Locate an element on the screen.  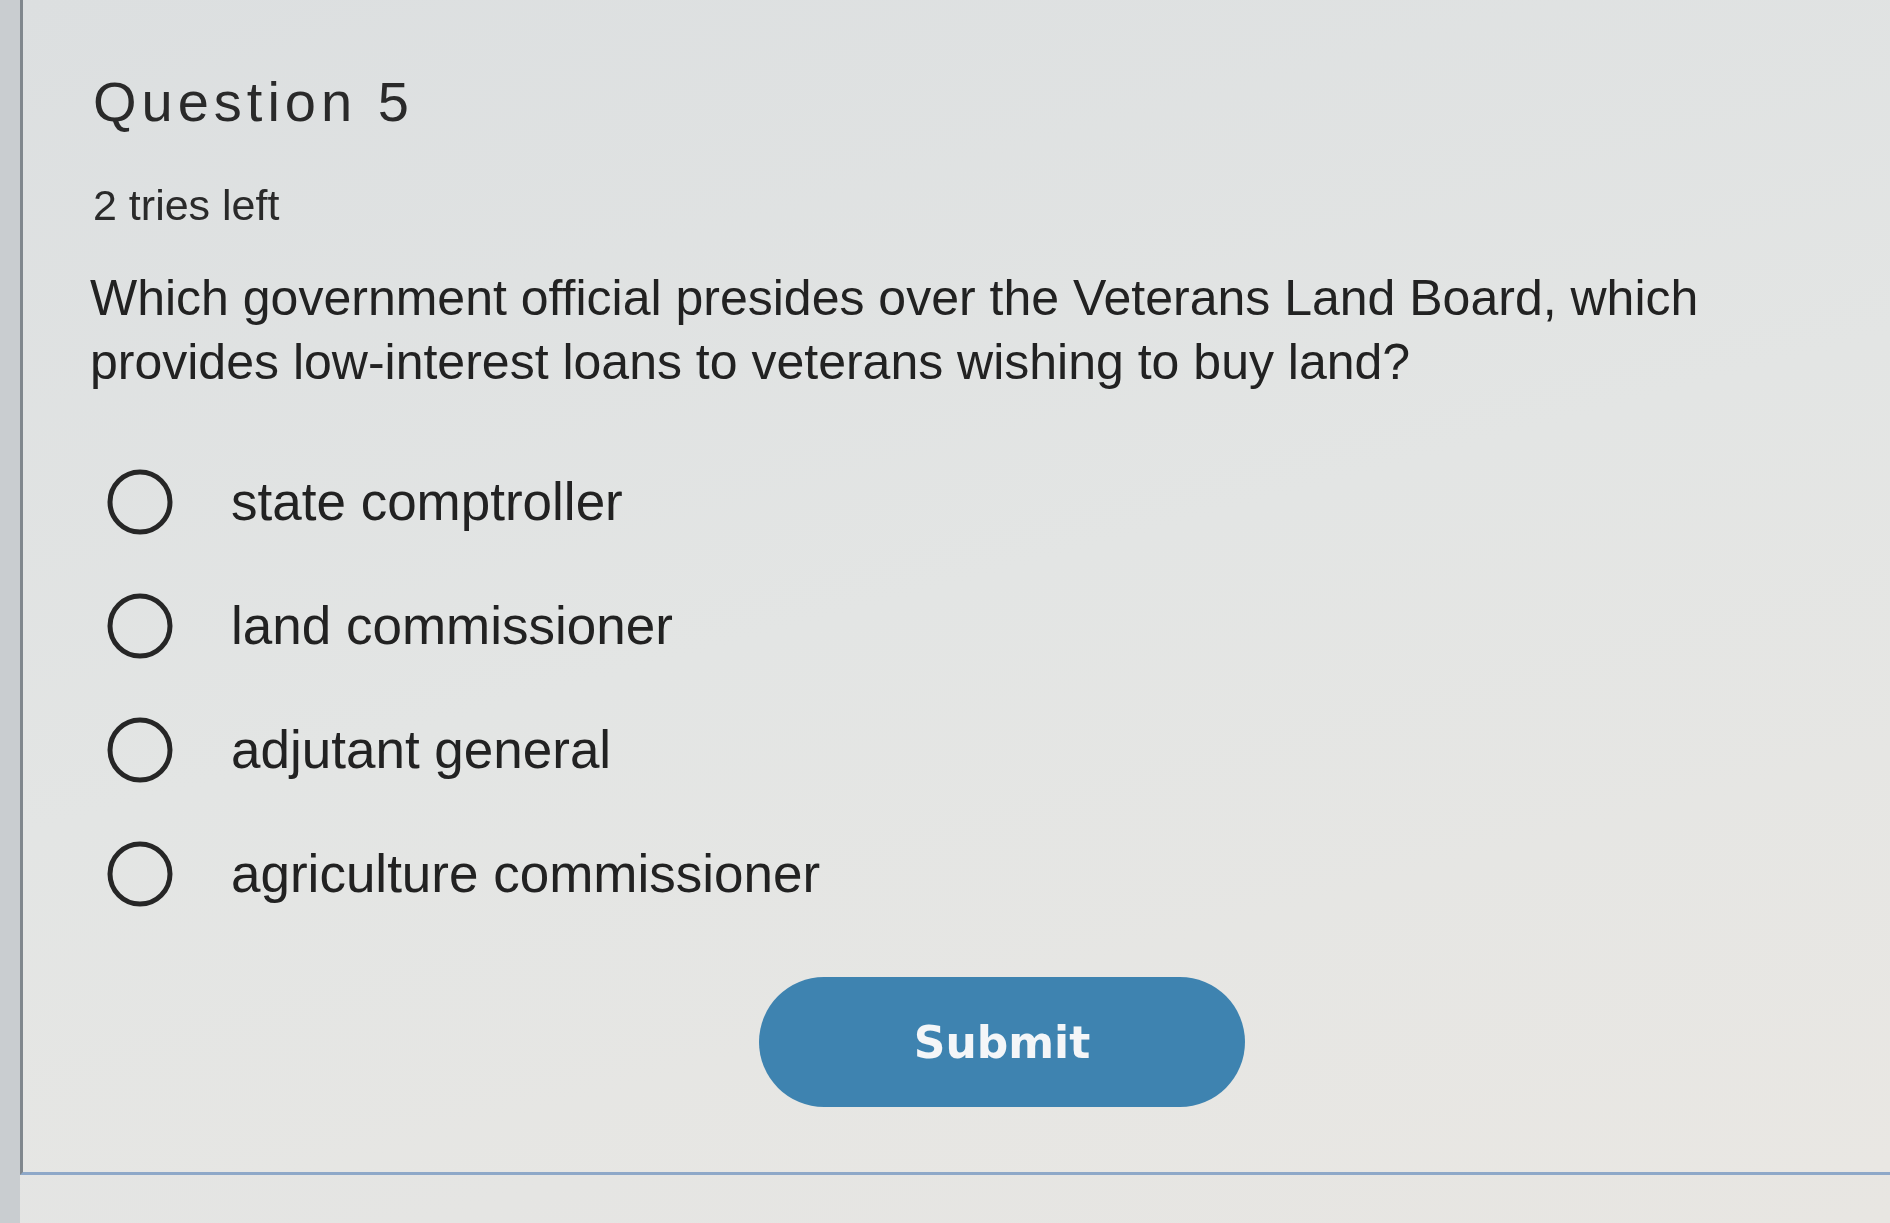
option-label: adjutant general is located at coordinates (421, 750).